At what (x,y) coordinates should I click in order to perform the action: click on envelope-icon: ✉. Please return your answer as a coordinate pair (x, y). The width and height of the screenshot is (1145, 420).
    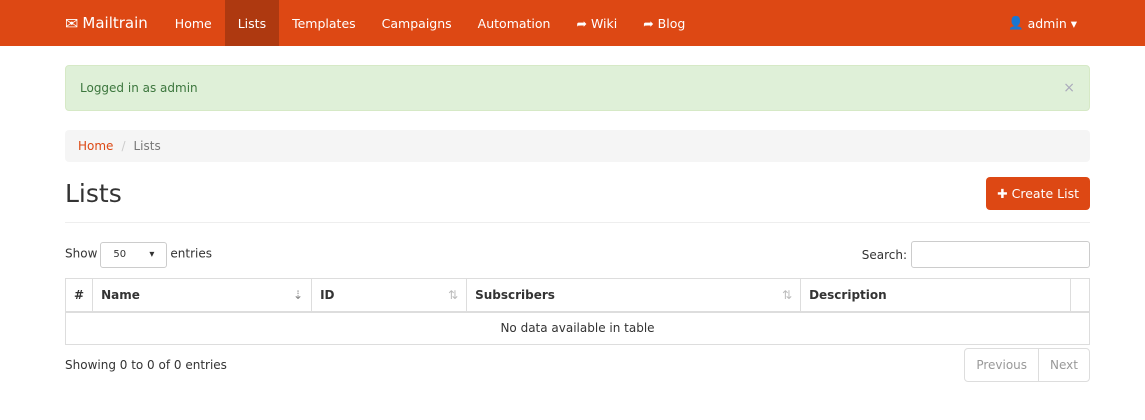
    Looking at the image, I should click on (72, 23).